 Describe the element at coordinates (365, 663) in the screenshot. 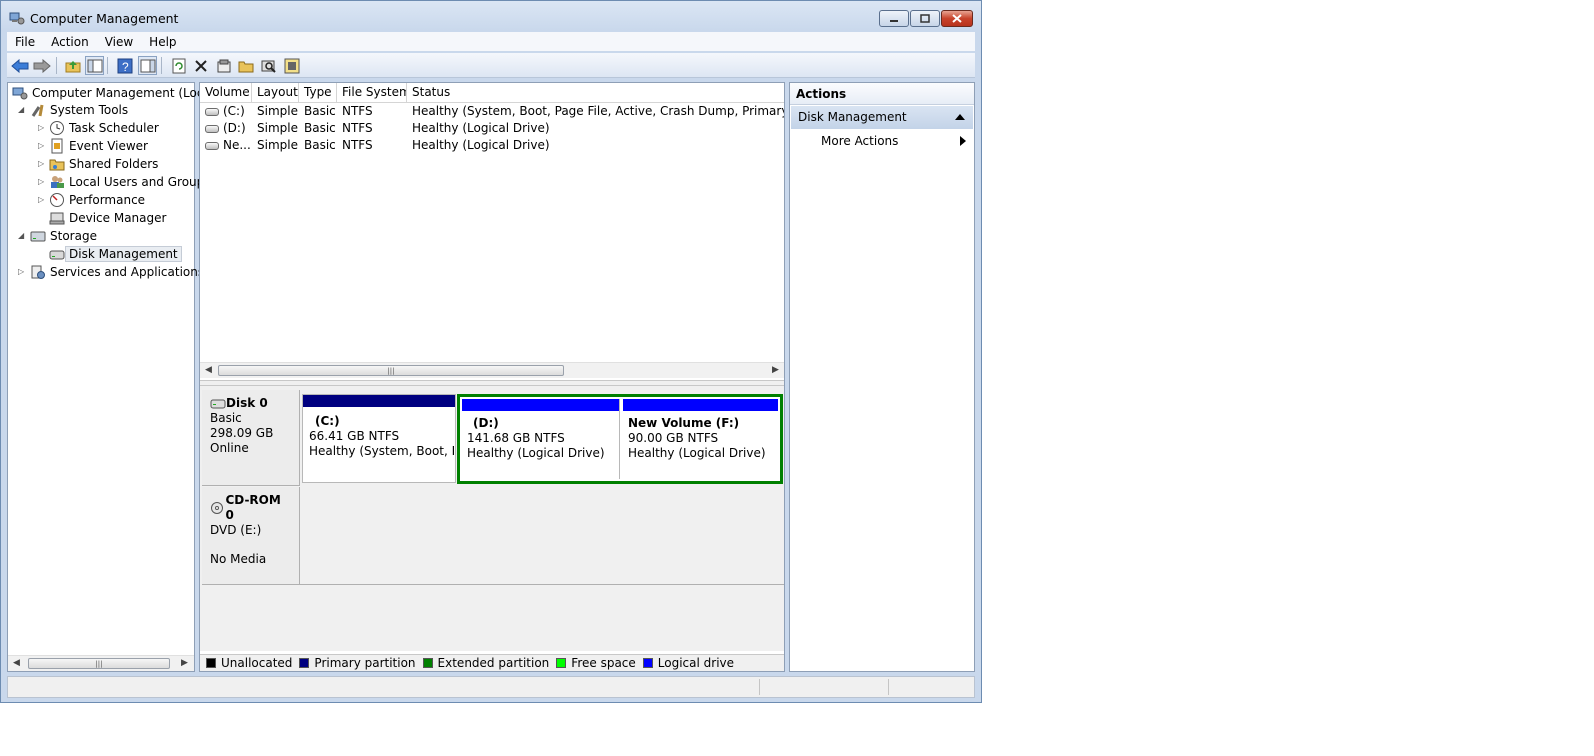

I see `legend-label: Primary partition` at that location.